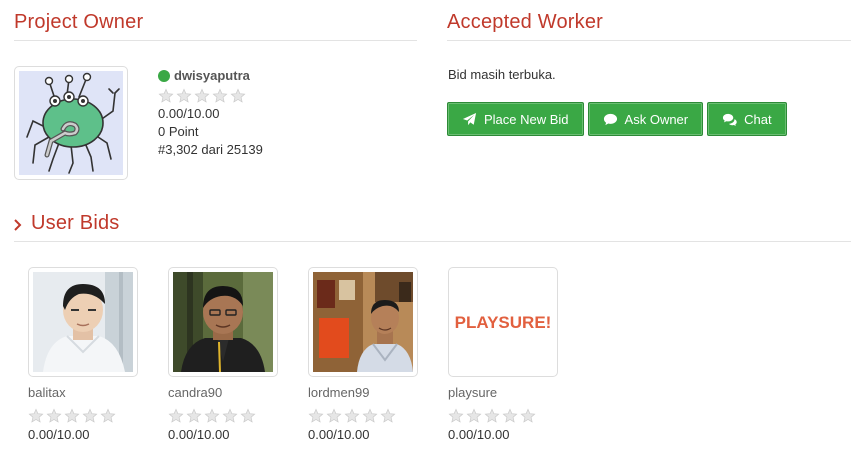  I want to click on bidder-card: lordmen99 0.00/10.00, so click(363, 355).